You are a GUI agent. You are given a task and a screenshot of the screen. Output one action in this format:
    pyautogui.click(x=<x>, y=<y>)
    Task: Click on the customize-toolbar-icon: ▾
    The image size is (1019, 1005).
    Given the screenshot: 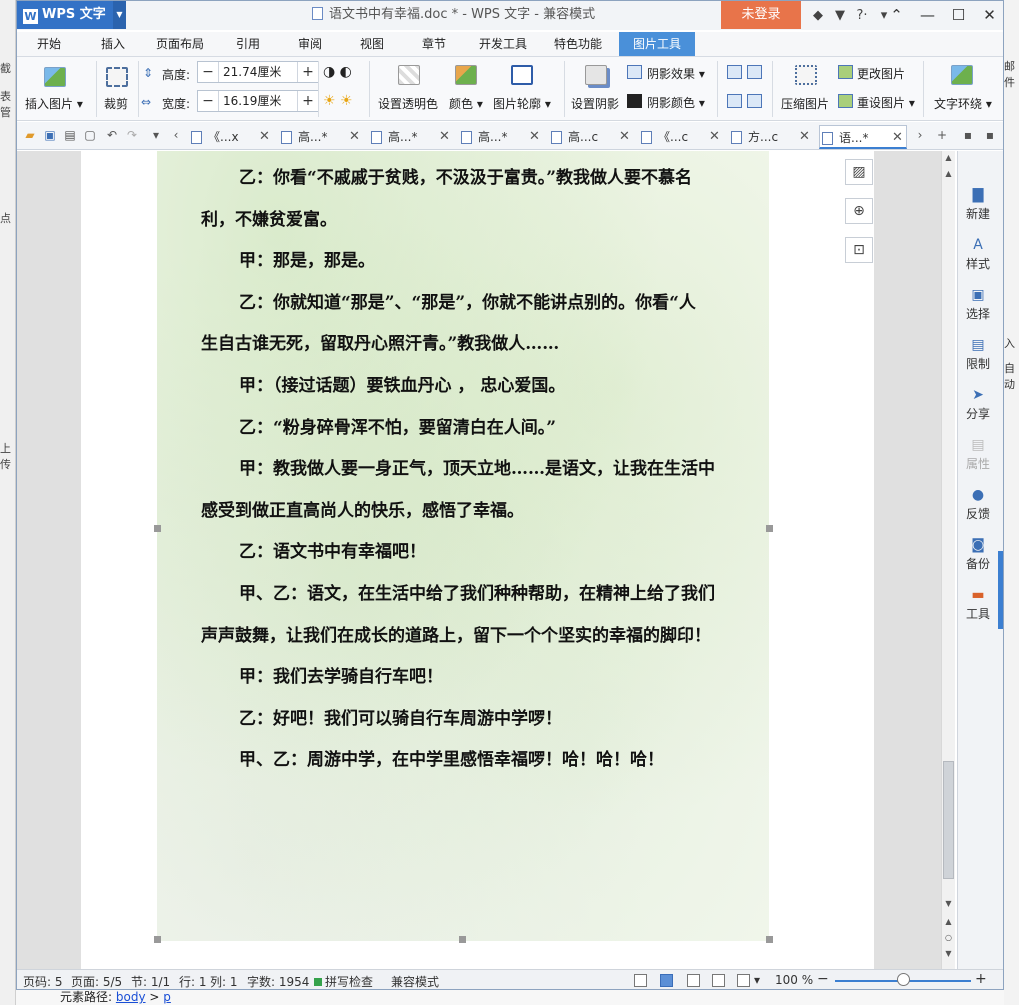 What is the action you would take?
    pyautogui.click(x=156, y=135)
    